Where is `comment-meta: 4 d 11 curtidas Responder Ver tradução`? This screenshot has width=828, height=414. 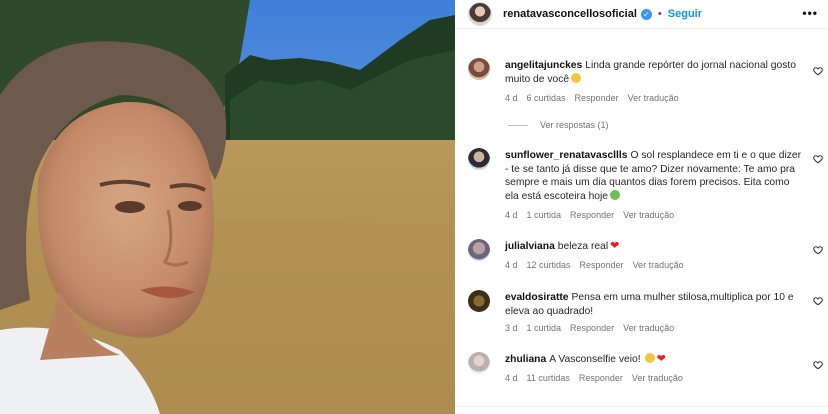 comment-meta: 4 d 11 curtidas Responder Ver tradução is located at coordinates (598, 378).